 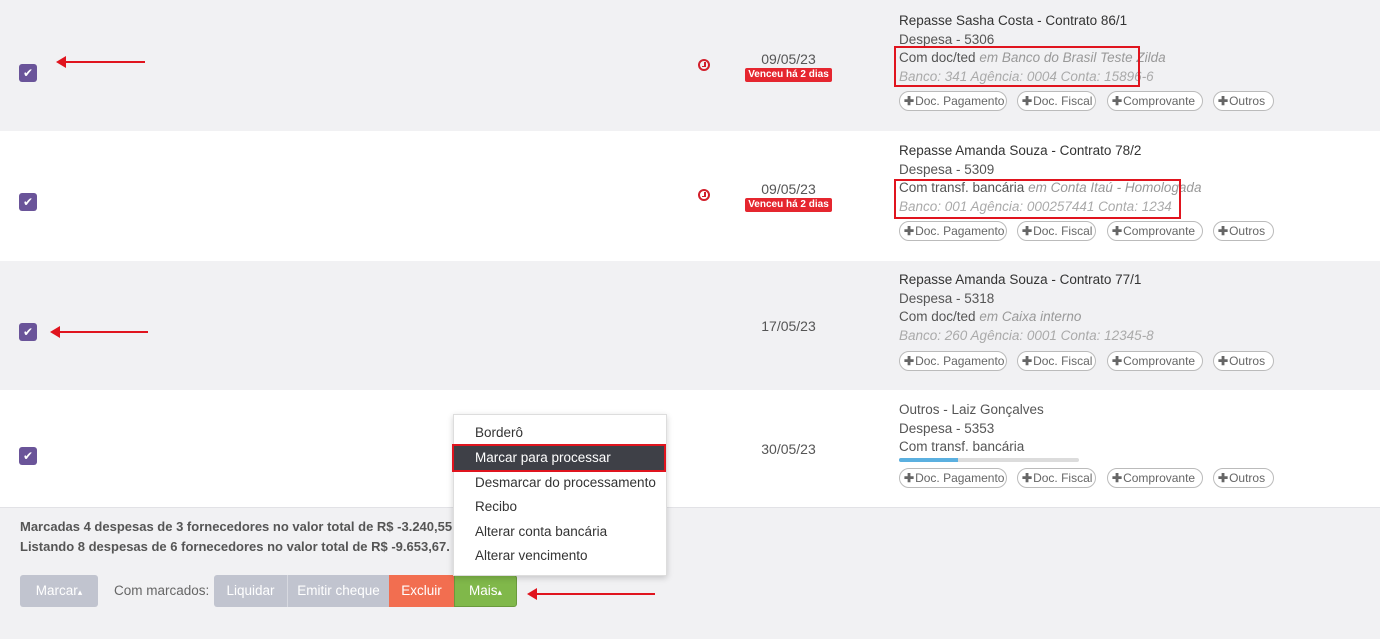 I want to click on payment-method: Com doc/ted em Caixa interno, so click(x=1026, y=317).